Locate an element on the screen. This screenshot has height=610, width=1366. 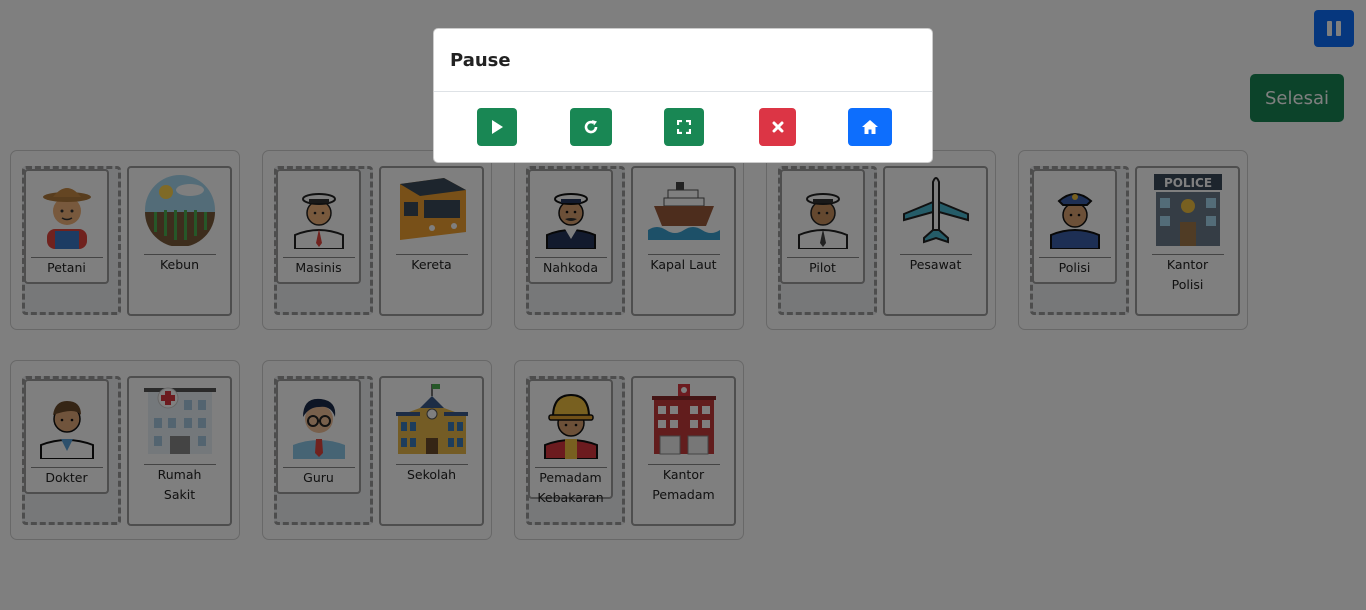
fullscreen-button is located at coordinates (684, 127).